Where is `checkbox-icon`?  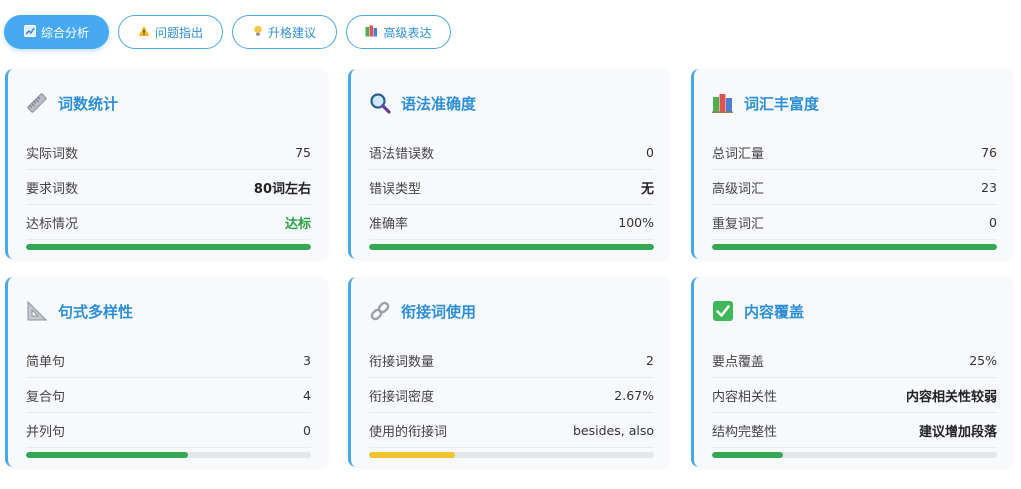 checkbox-icon is located at coordinates (723, 311).